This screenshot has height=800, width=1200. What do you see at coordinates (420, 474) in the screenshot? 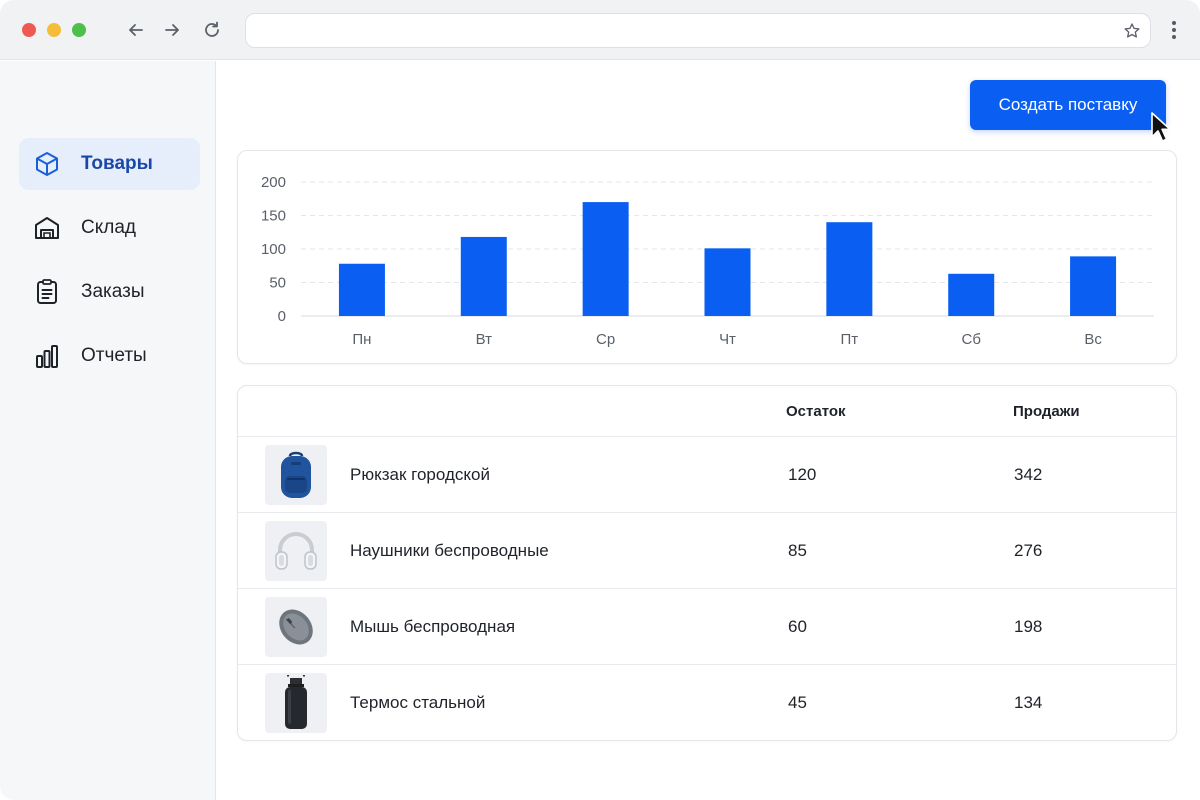
I see `product-name: Рюкзак городской` at bounding box center [420, 474].